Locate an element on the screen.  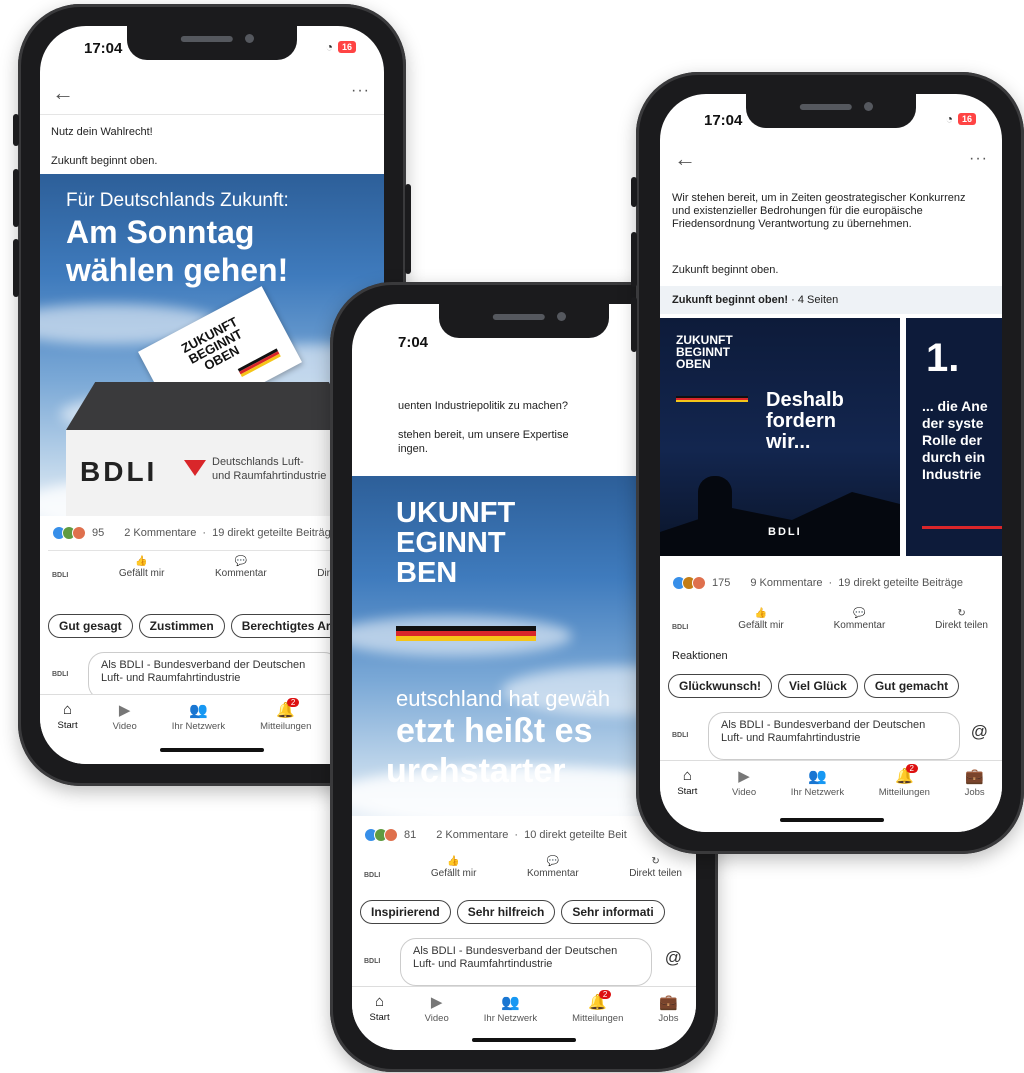
slide-accent is located at coordinates (962, 527).